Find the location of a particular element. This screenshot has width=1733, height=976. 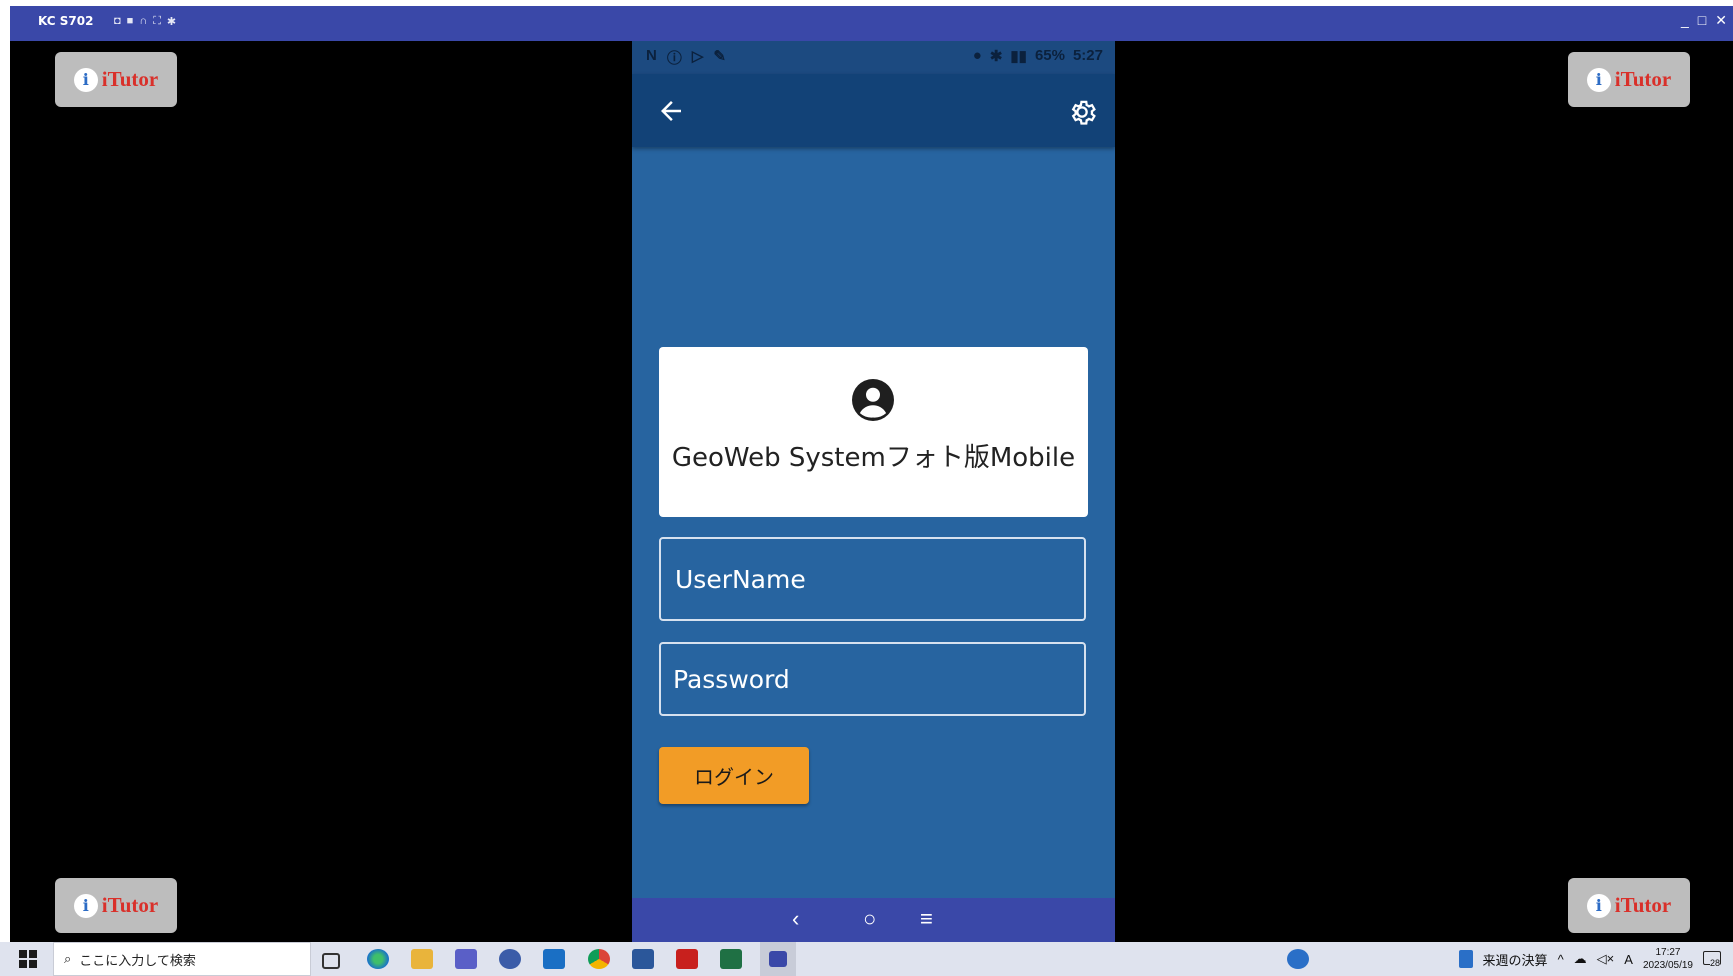

edge-icon is located at coordinates (378, 959).